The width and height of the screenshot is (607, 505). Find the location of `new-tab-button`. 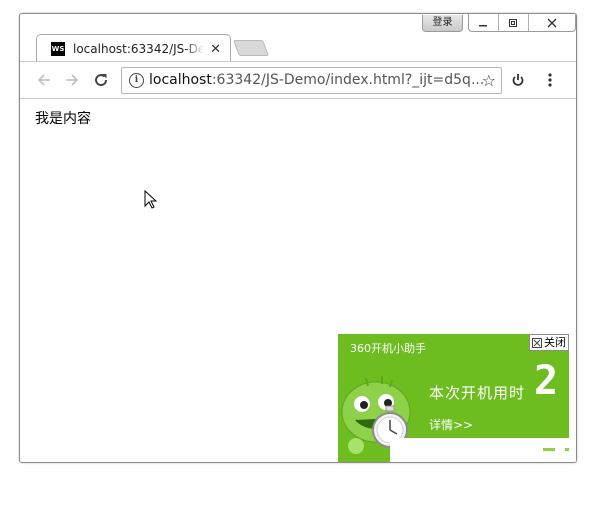

new-tab-button is located at coordinates (251, 48).